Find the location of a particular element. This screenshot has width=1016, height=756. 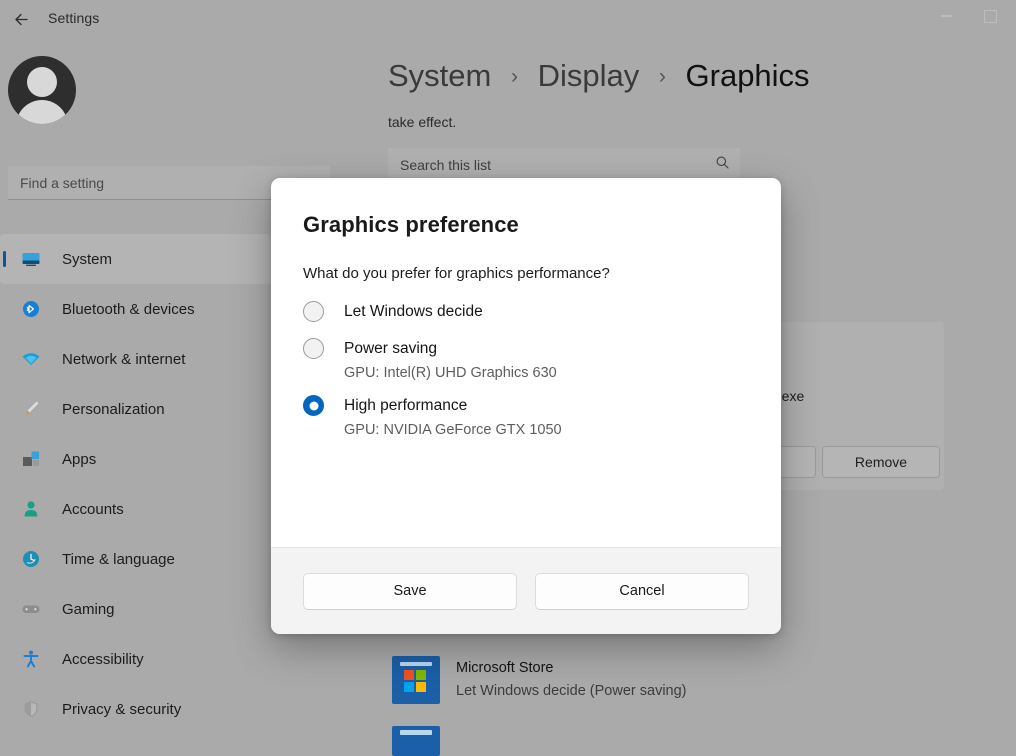

sidebar-item-gaming: Gaming is located at coordinates (139, 609).